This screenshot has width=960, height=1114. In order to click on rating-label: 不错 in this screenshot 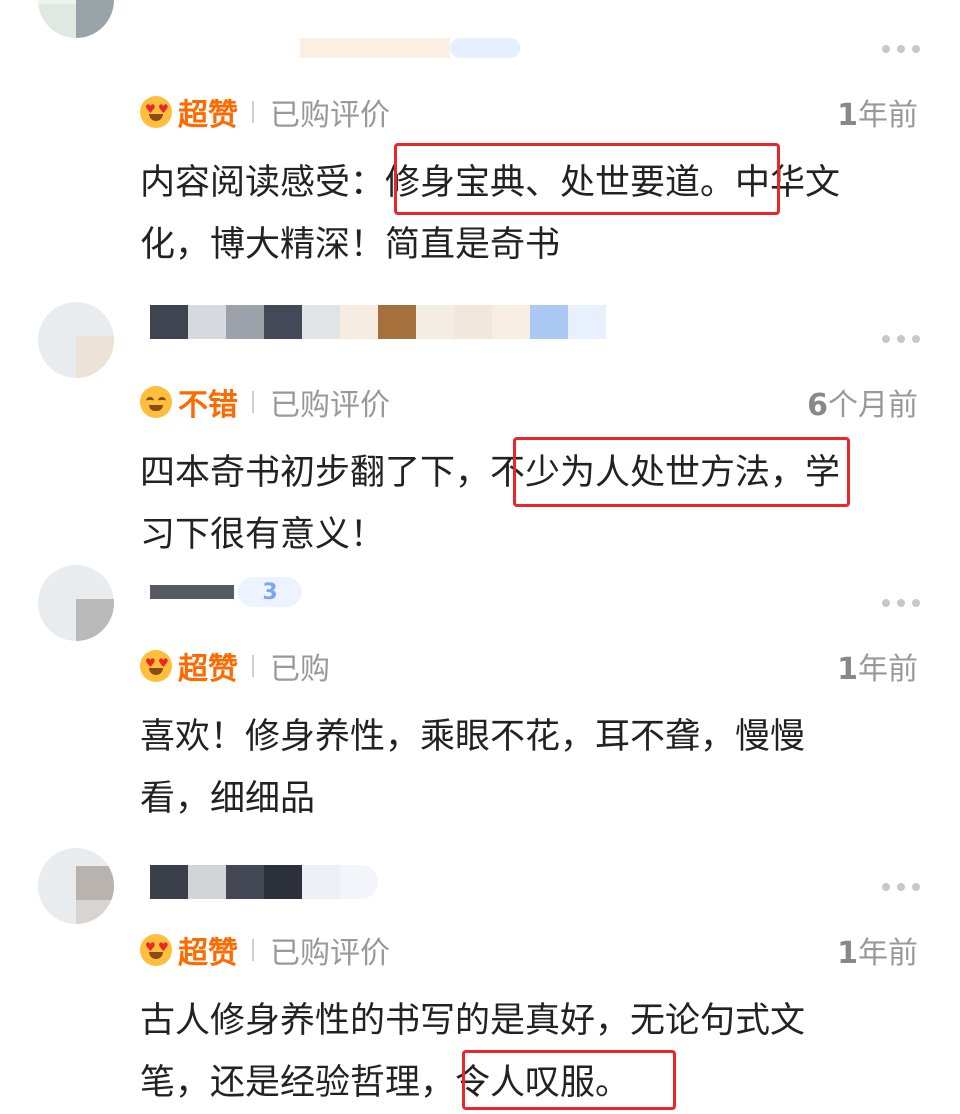, I will do `click(208, 405)`.